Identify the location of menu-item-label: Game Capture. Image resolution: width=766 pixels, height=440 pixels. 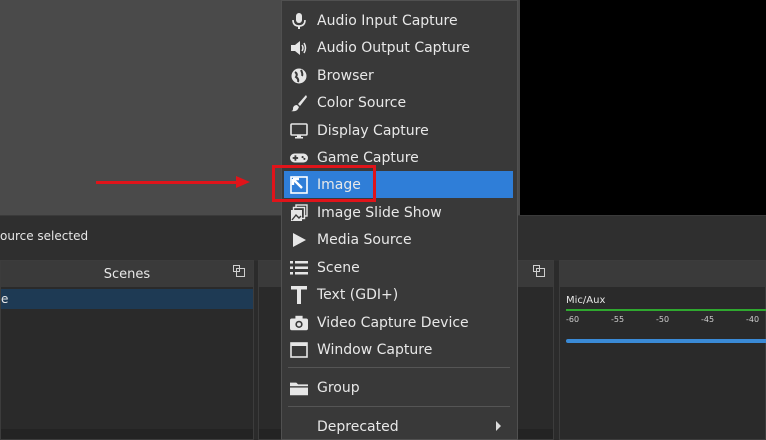
(368, 157).